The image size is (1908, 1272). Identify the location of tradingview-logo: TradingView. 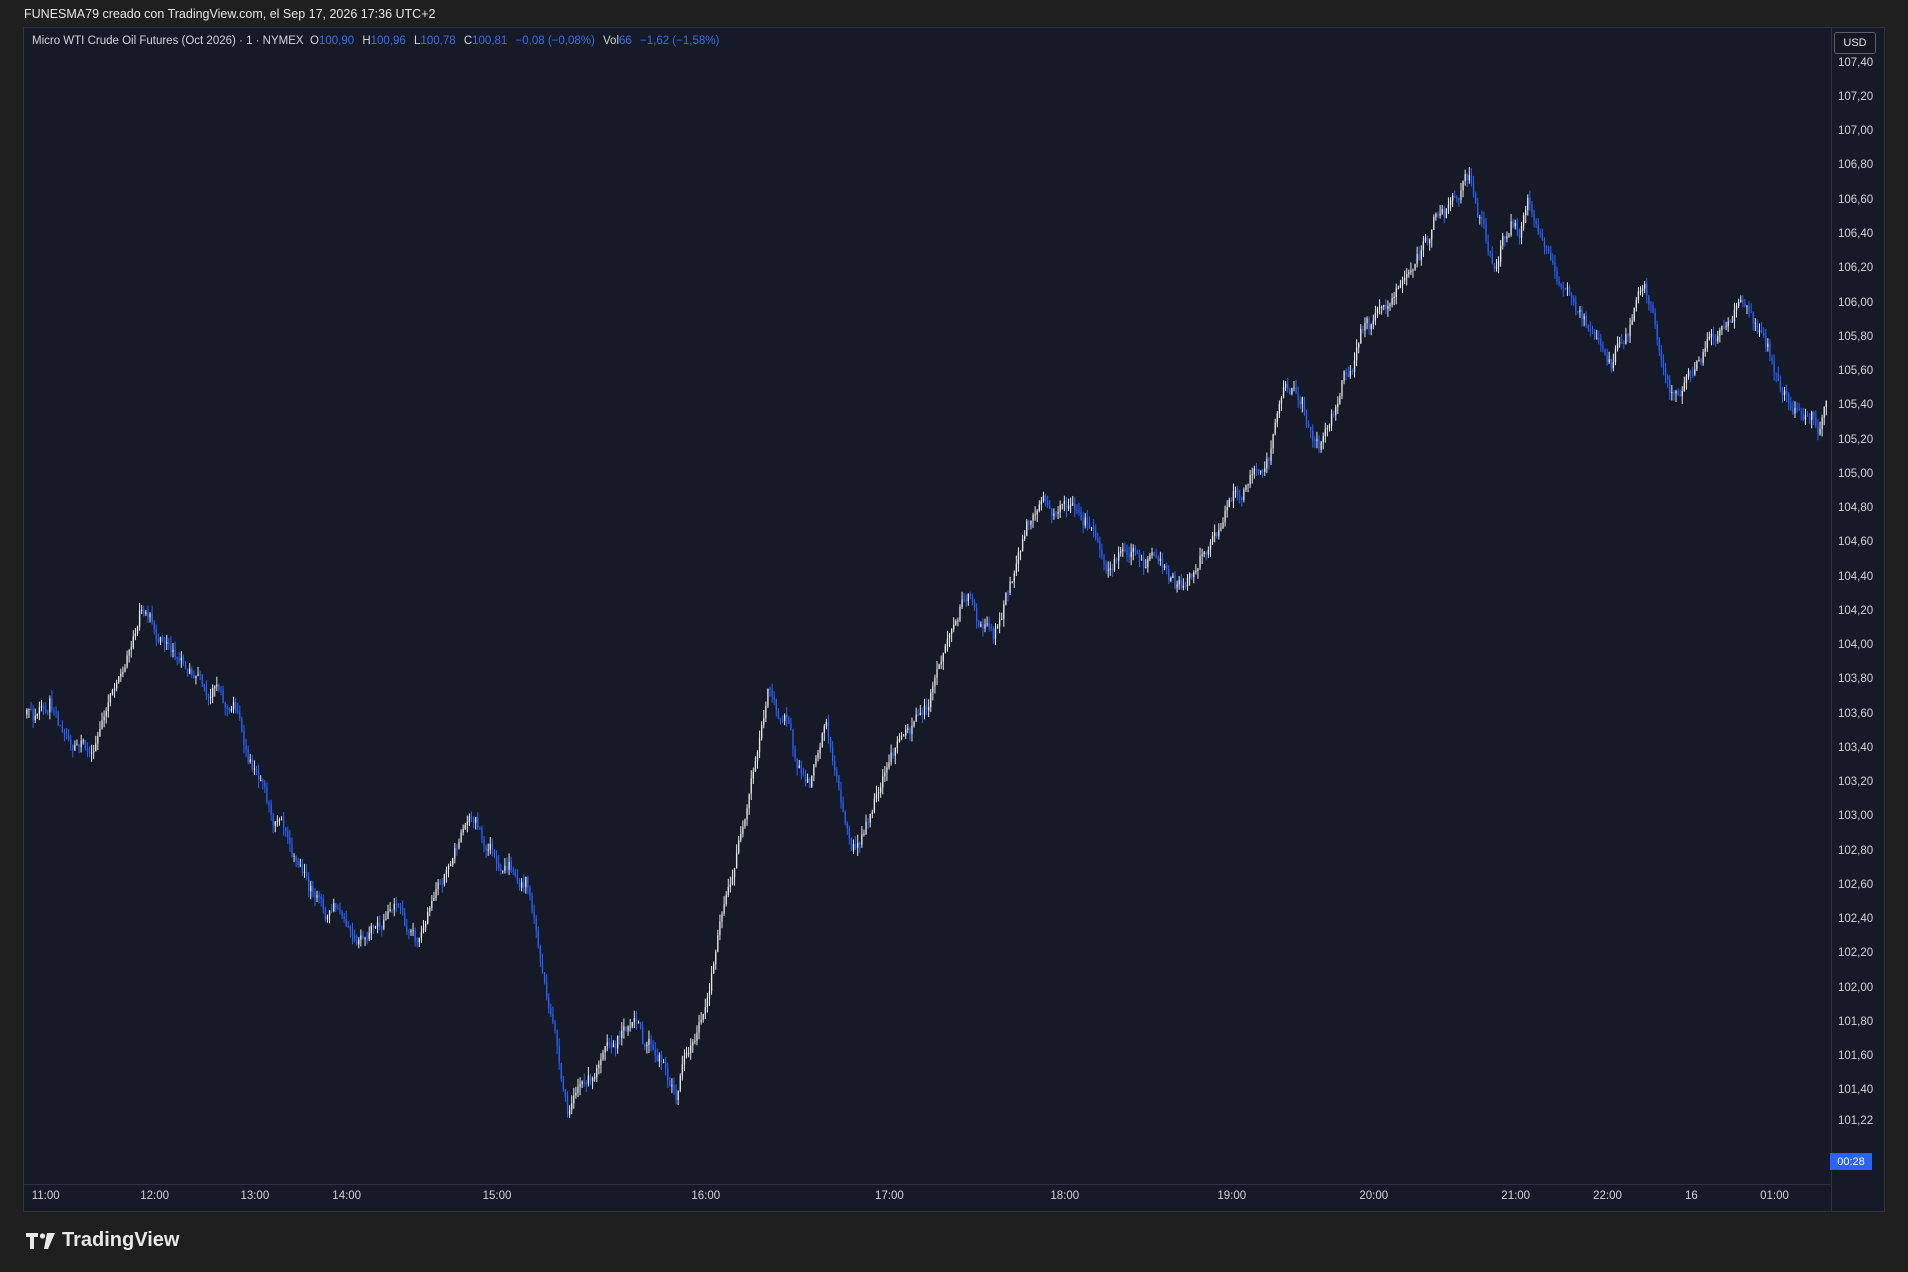
(102, 1240).